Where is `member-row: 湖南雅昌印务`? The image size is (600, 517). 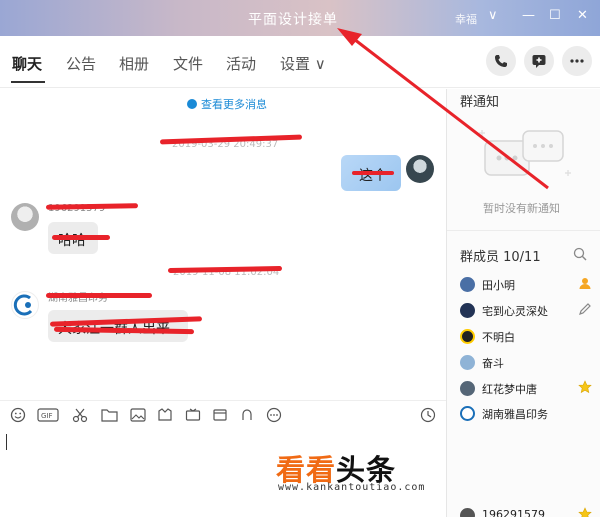 member-row: 湖南雅昌印务 is located at coordinates (530, 414).